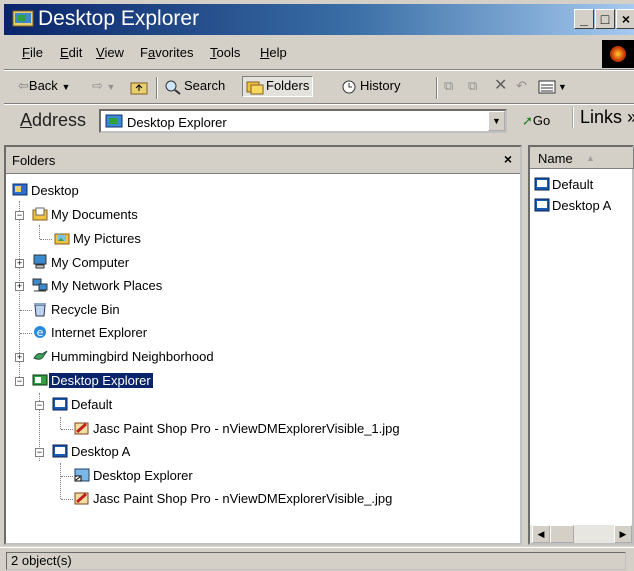  I want to click on address-field: Desktop Explorer ▼, so click(303, 121).